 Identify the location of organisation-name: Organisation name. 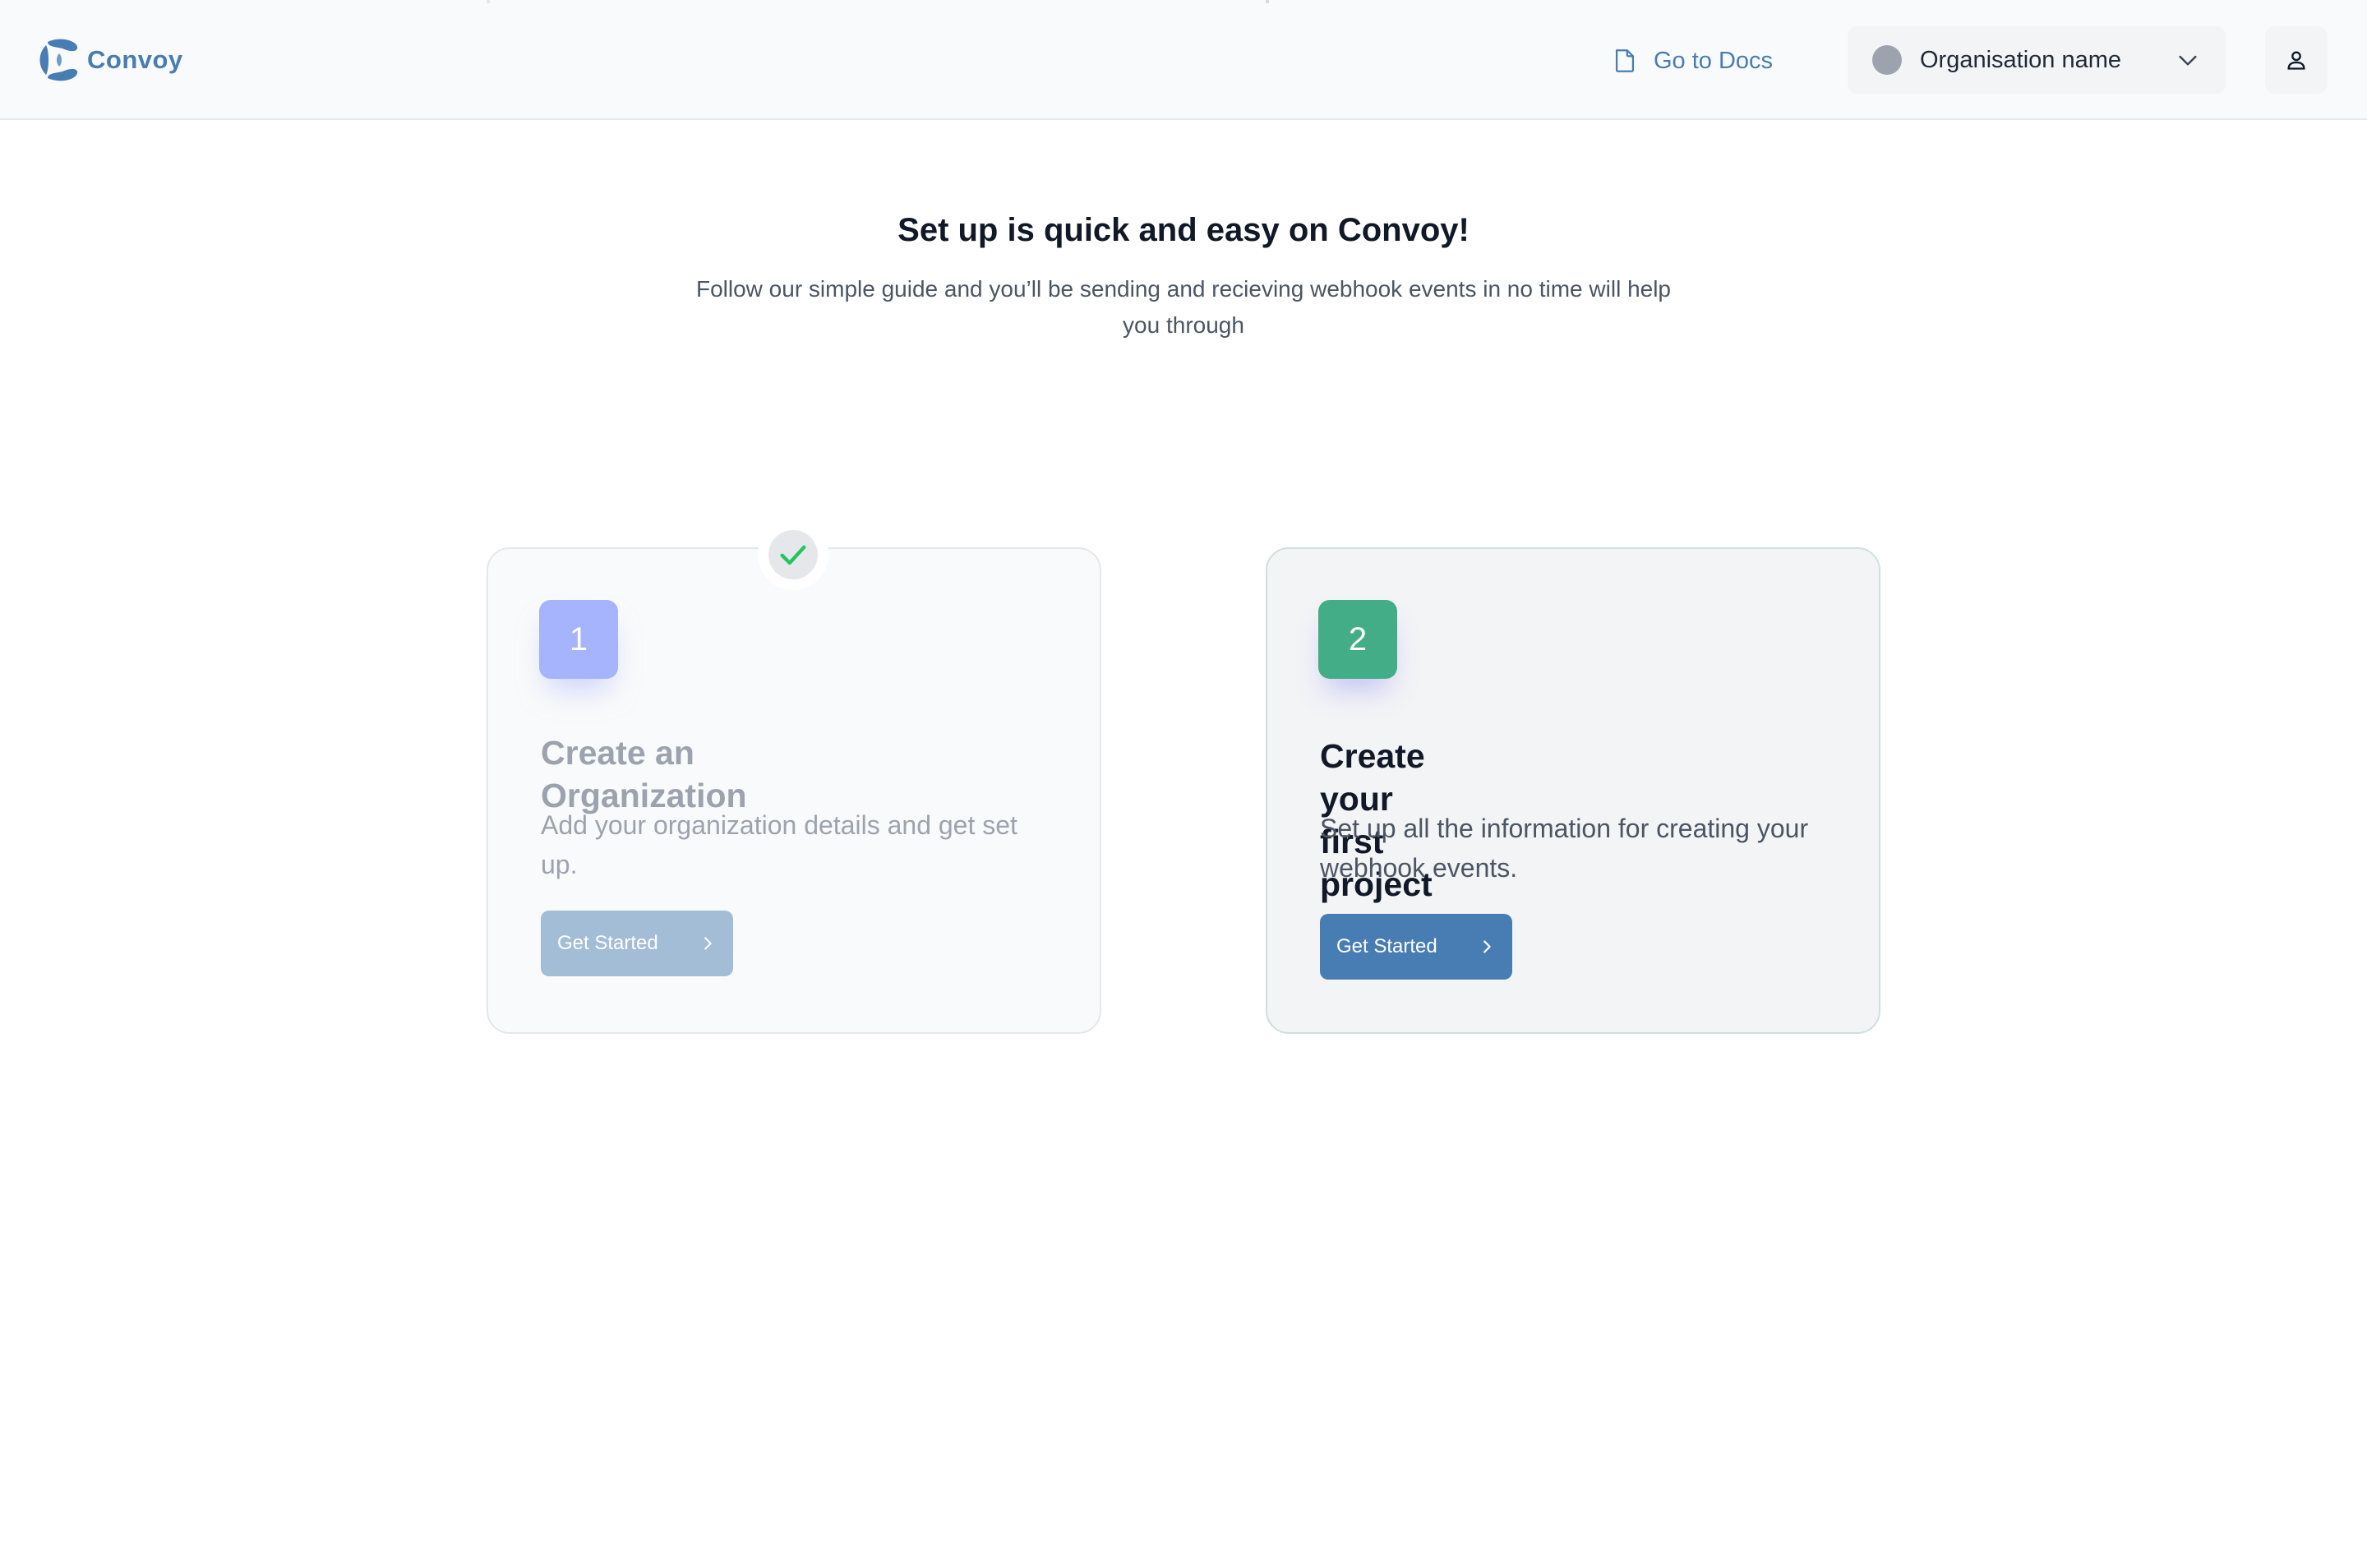
(2021, 59).